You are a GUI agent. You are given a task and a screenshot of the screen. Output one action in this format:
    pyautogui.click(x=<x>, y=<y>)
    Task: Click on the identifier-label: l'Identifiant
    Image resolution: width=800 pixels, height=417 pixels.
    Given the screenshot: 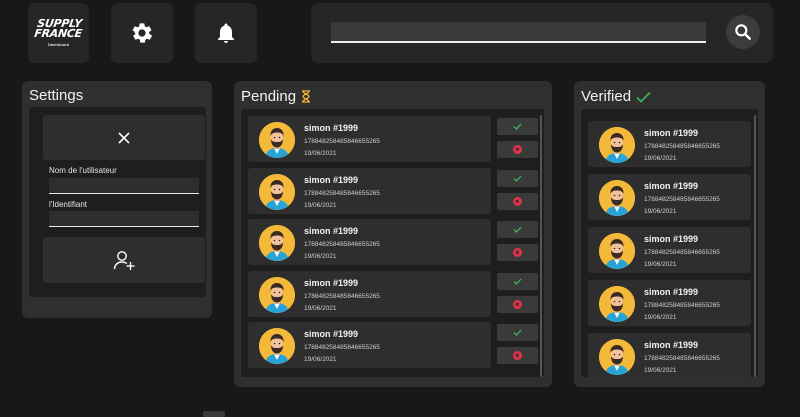 What is the action you would take?
    pyautogui.click(x=68, y=204)
    